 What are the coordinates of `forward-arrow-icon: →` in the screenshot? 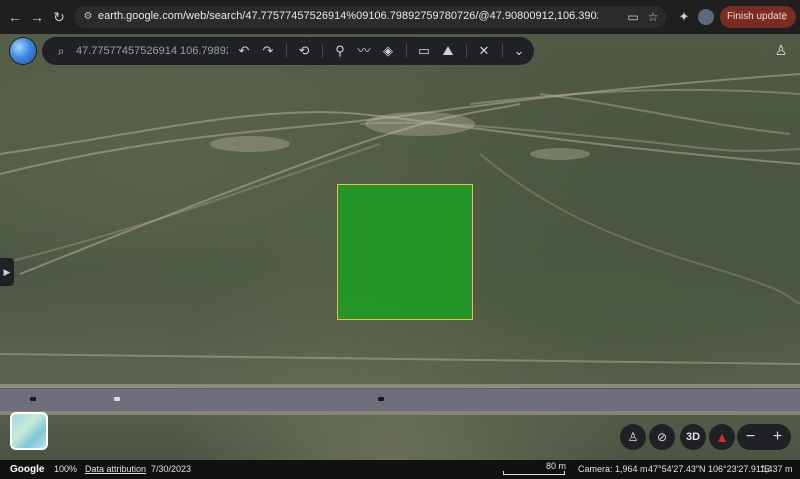 It's located at (37, 17).